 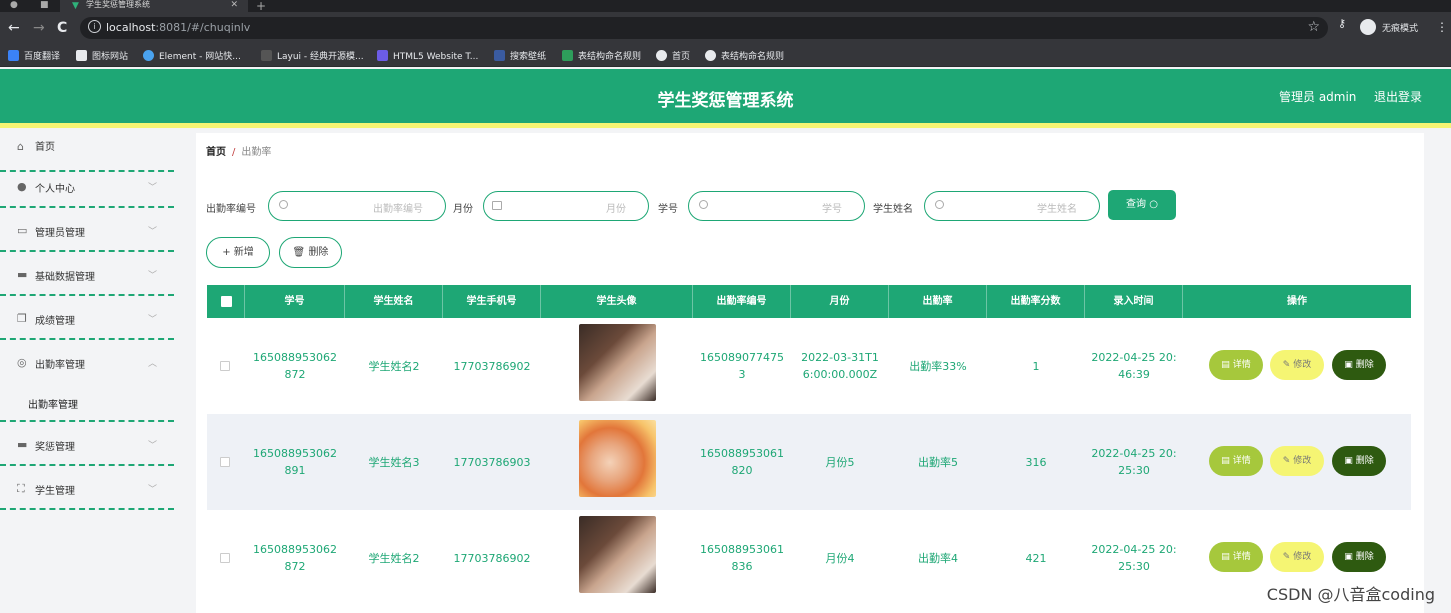 What do you see at coordinates (266, 55) in the screenshot?
I see `layui-icon` at bounding box center [266, 55].